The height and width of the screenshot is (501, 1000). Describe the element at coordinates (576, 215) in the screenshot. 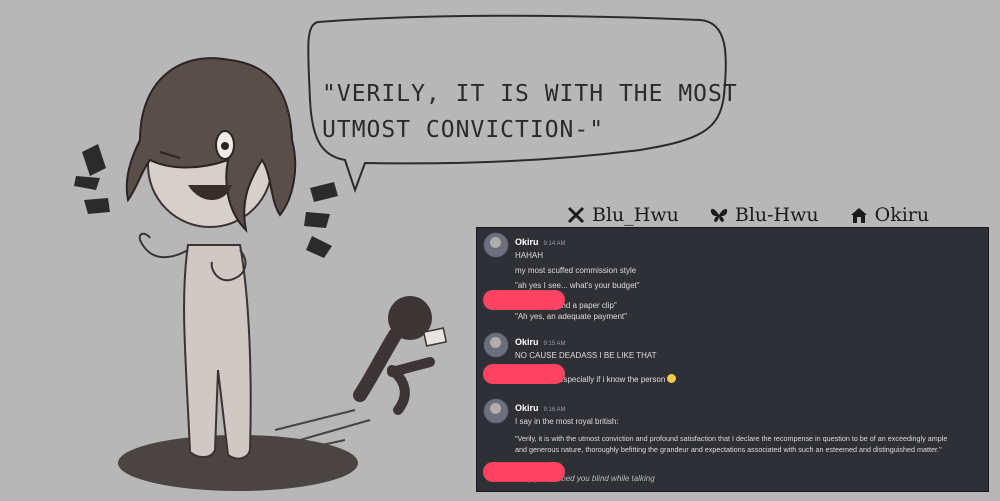

I see `x-icon` at that location.